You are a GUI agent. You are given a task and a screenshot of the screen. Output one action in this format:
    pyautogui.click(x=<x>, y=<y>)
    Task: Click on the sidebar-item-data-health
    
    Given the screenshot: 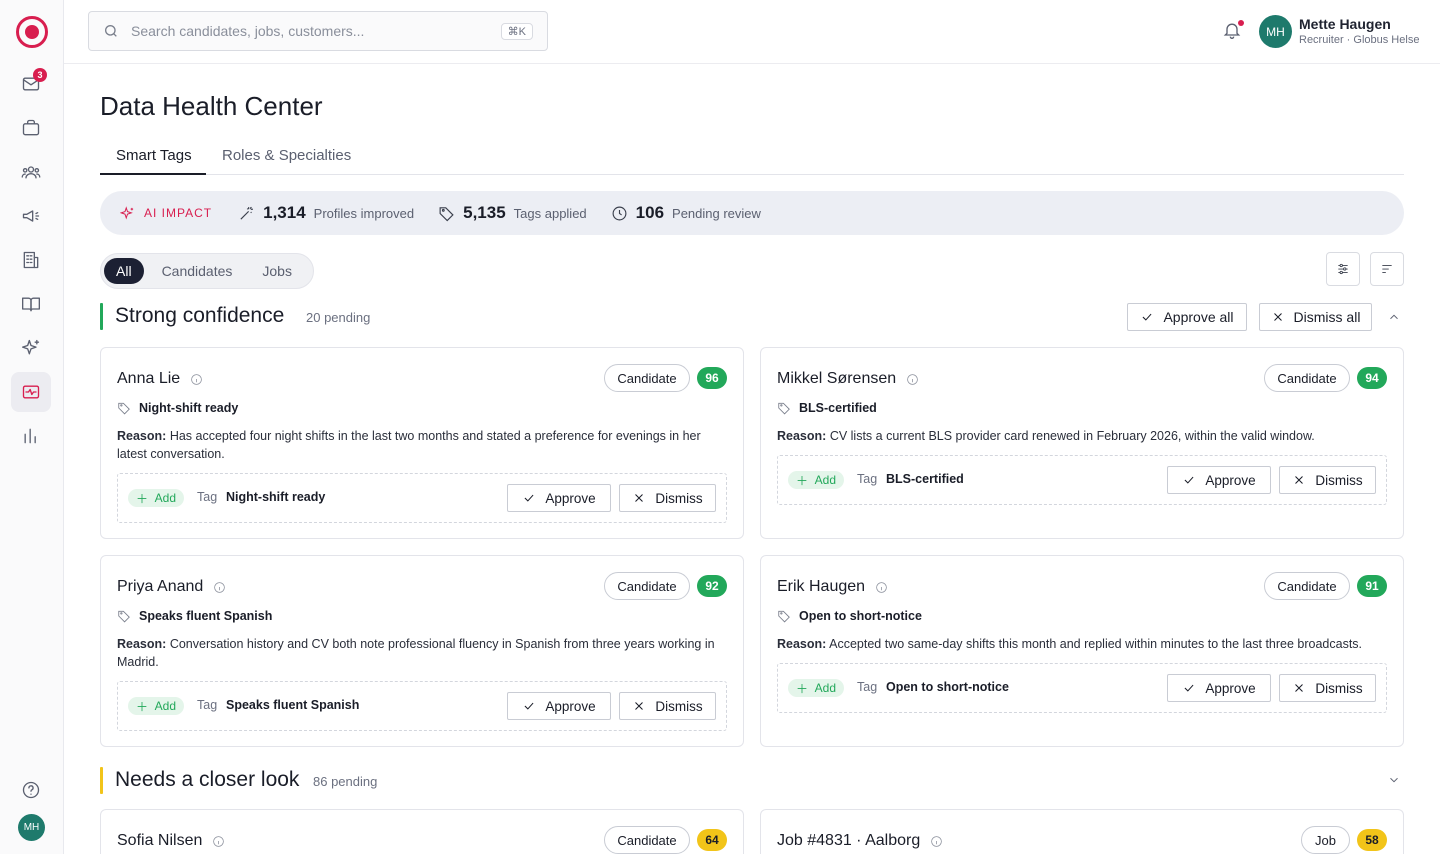 What is the action you would take?
    pyautogui.click(x=31, y=392)
    